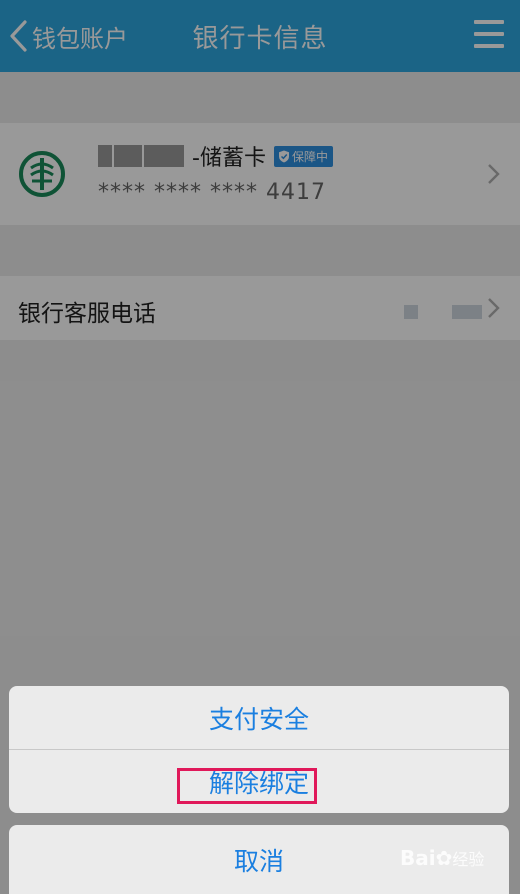 This screenshot has width=520, height=894. I want to click on watermark-brand: Bai, so click(418, 858).